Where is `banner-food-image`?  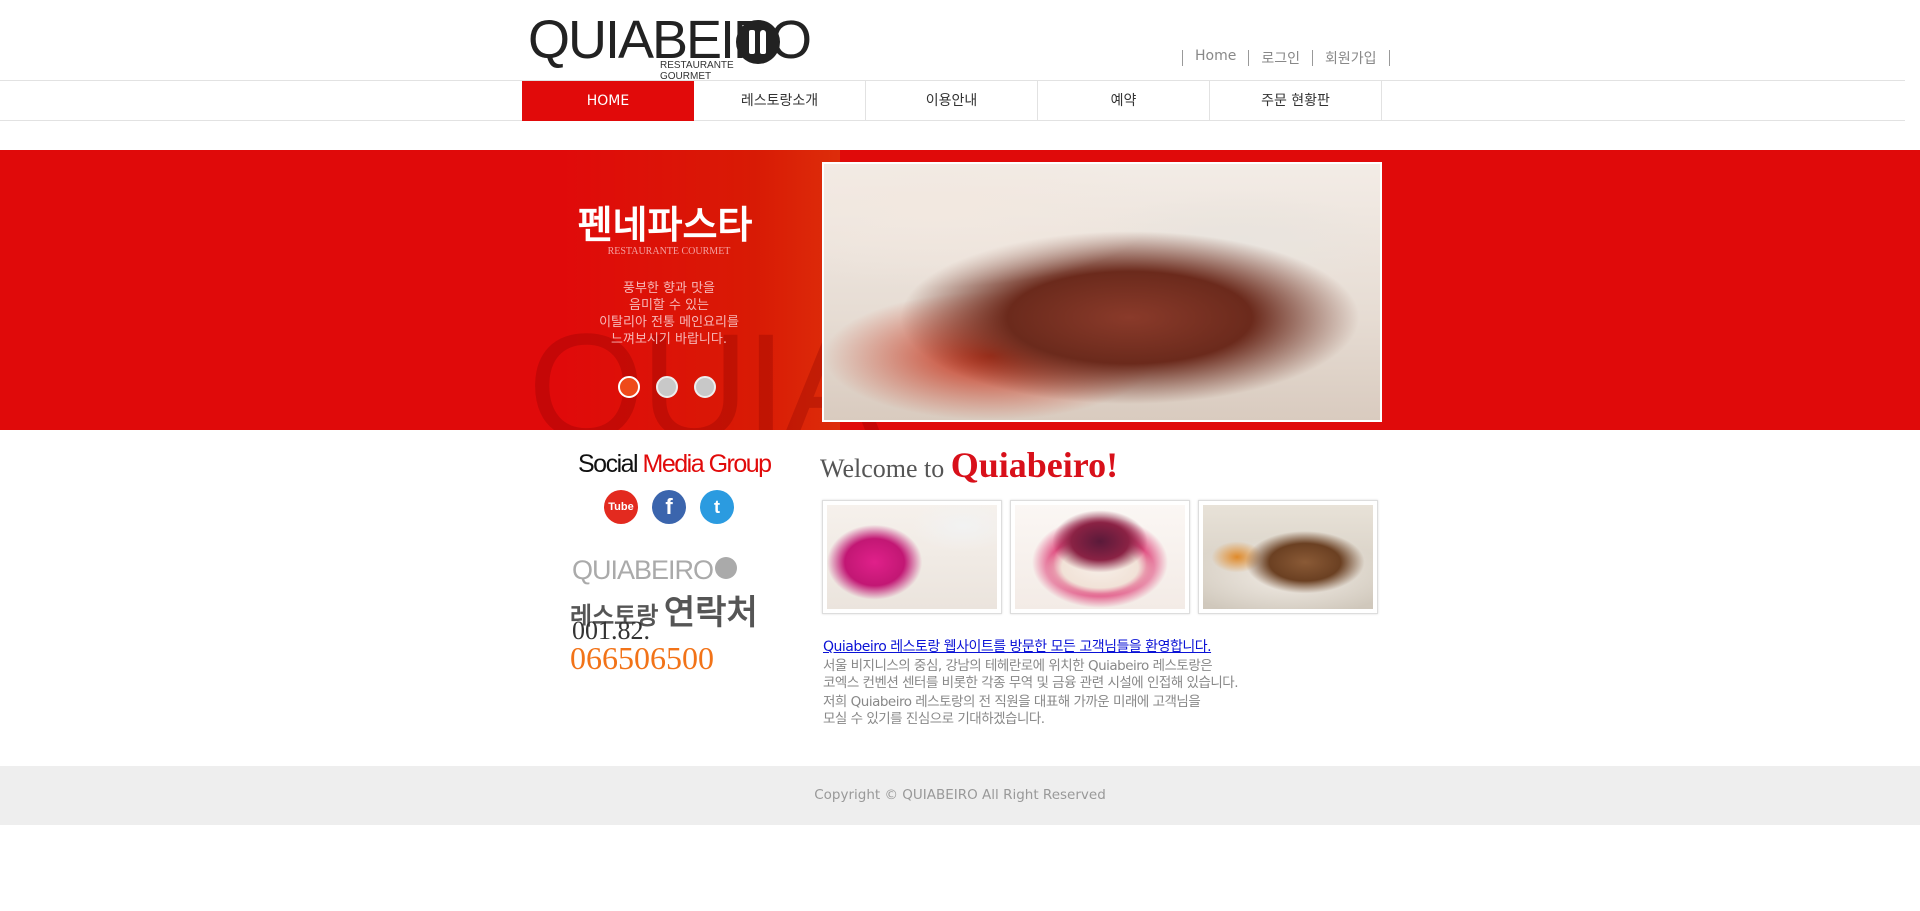 banner-food-image is located at coordinates (1102, 292).